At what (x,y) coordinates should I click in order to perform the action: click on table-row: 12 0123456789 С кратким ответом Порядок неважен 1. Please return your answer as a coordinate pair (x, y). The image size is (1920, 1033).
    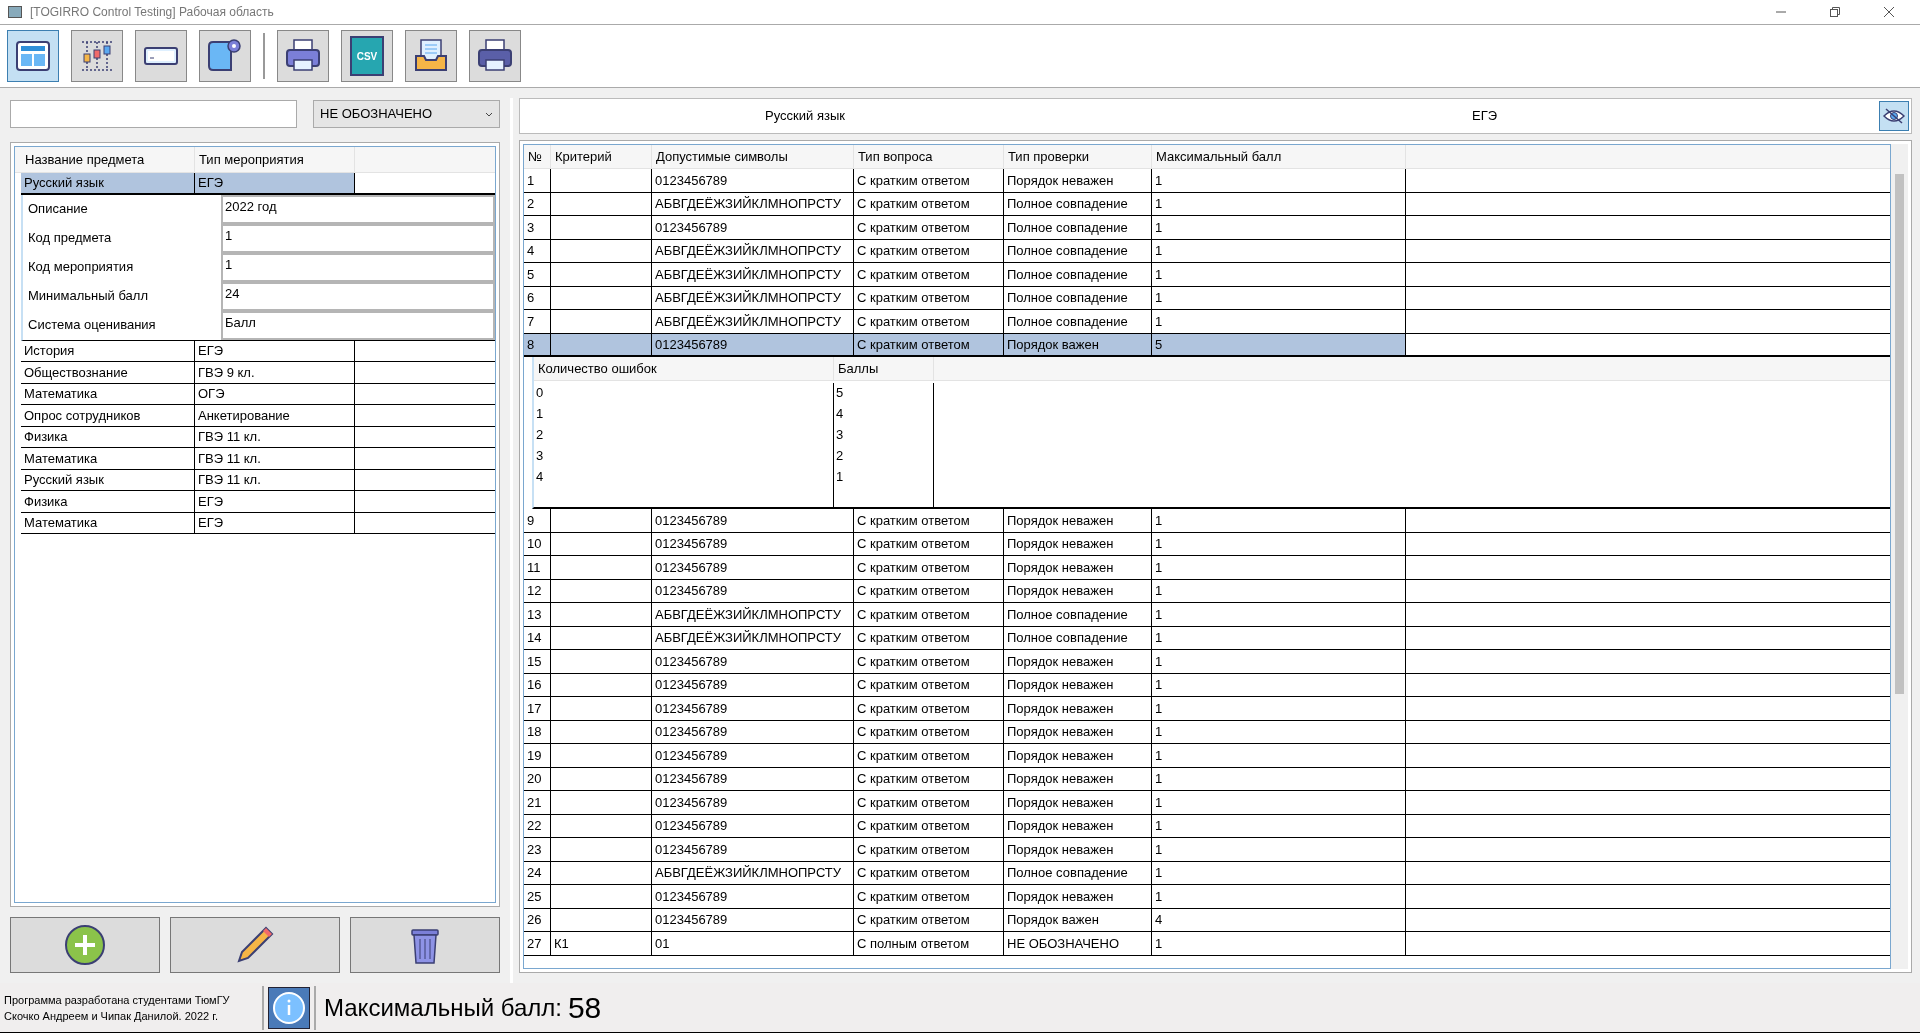
    Looking at the image, I should click on (1207, 591).